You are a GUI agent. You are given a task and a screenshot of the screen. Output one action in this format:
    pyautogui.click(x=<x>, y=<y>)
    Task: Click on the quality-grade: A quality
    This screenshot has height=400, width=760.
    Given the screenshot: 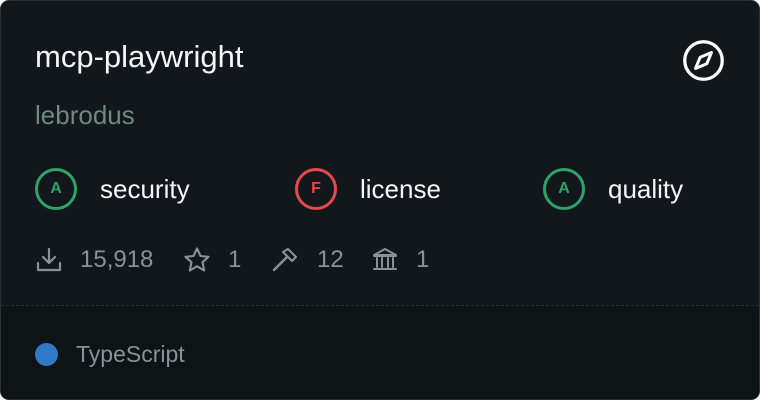 What is the action you would take?
    pyautogui.click(x=613, y=189)
    